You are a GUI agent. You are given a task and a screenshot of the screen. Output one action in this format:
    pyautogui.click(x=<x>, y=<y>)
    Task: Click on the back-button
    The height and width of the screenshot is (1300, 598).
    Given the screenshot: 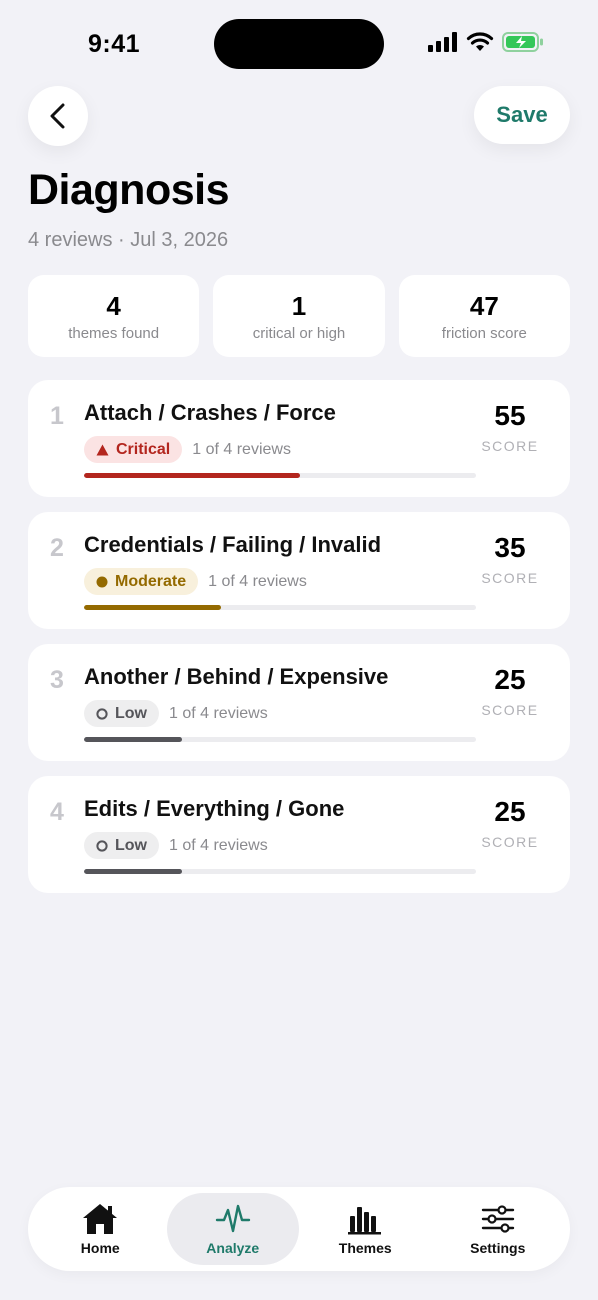 What is the action you would take?
    pyautogui.click(x=58, y=116)
    